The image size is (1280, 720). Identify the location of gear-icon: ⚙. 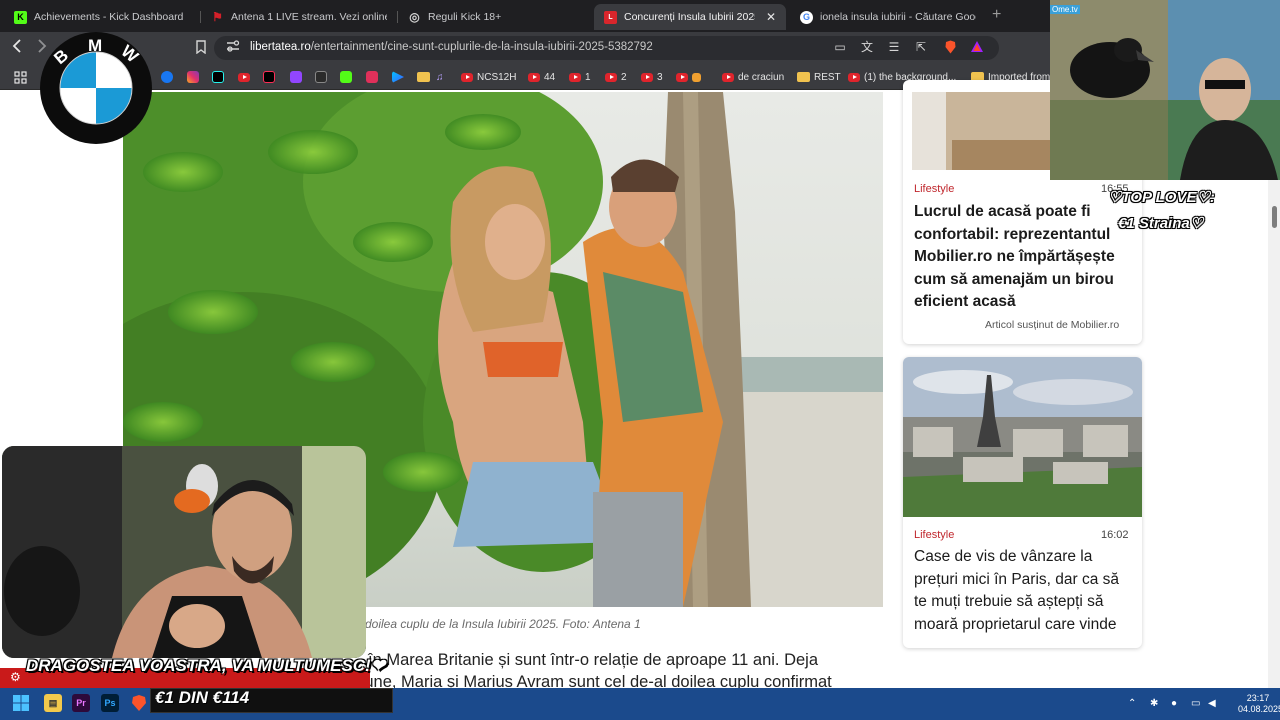
(15, 677).